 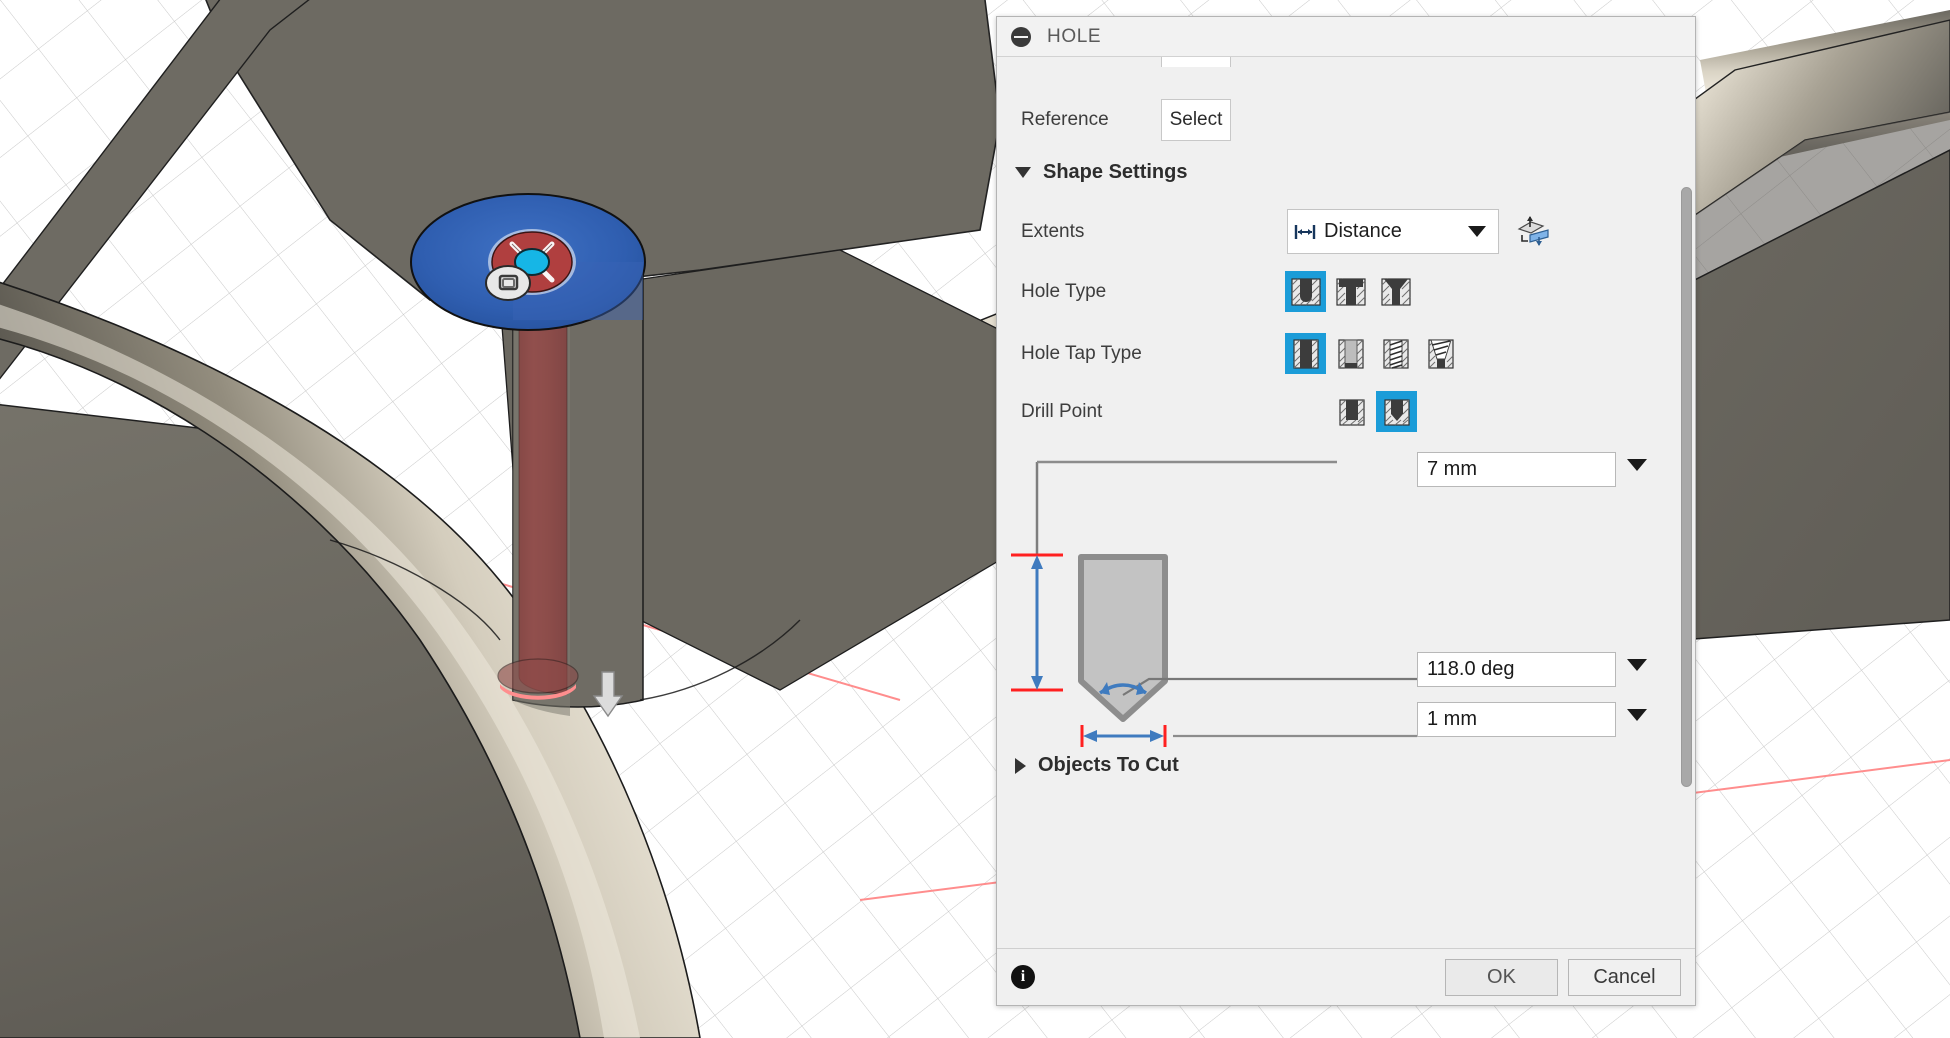 What do you see at coordinates (1395, 291) in the screenshot?
I see `countersink-hole-icon` at bounding box center [1395, 291].